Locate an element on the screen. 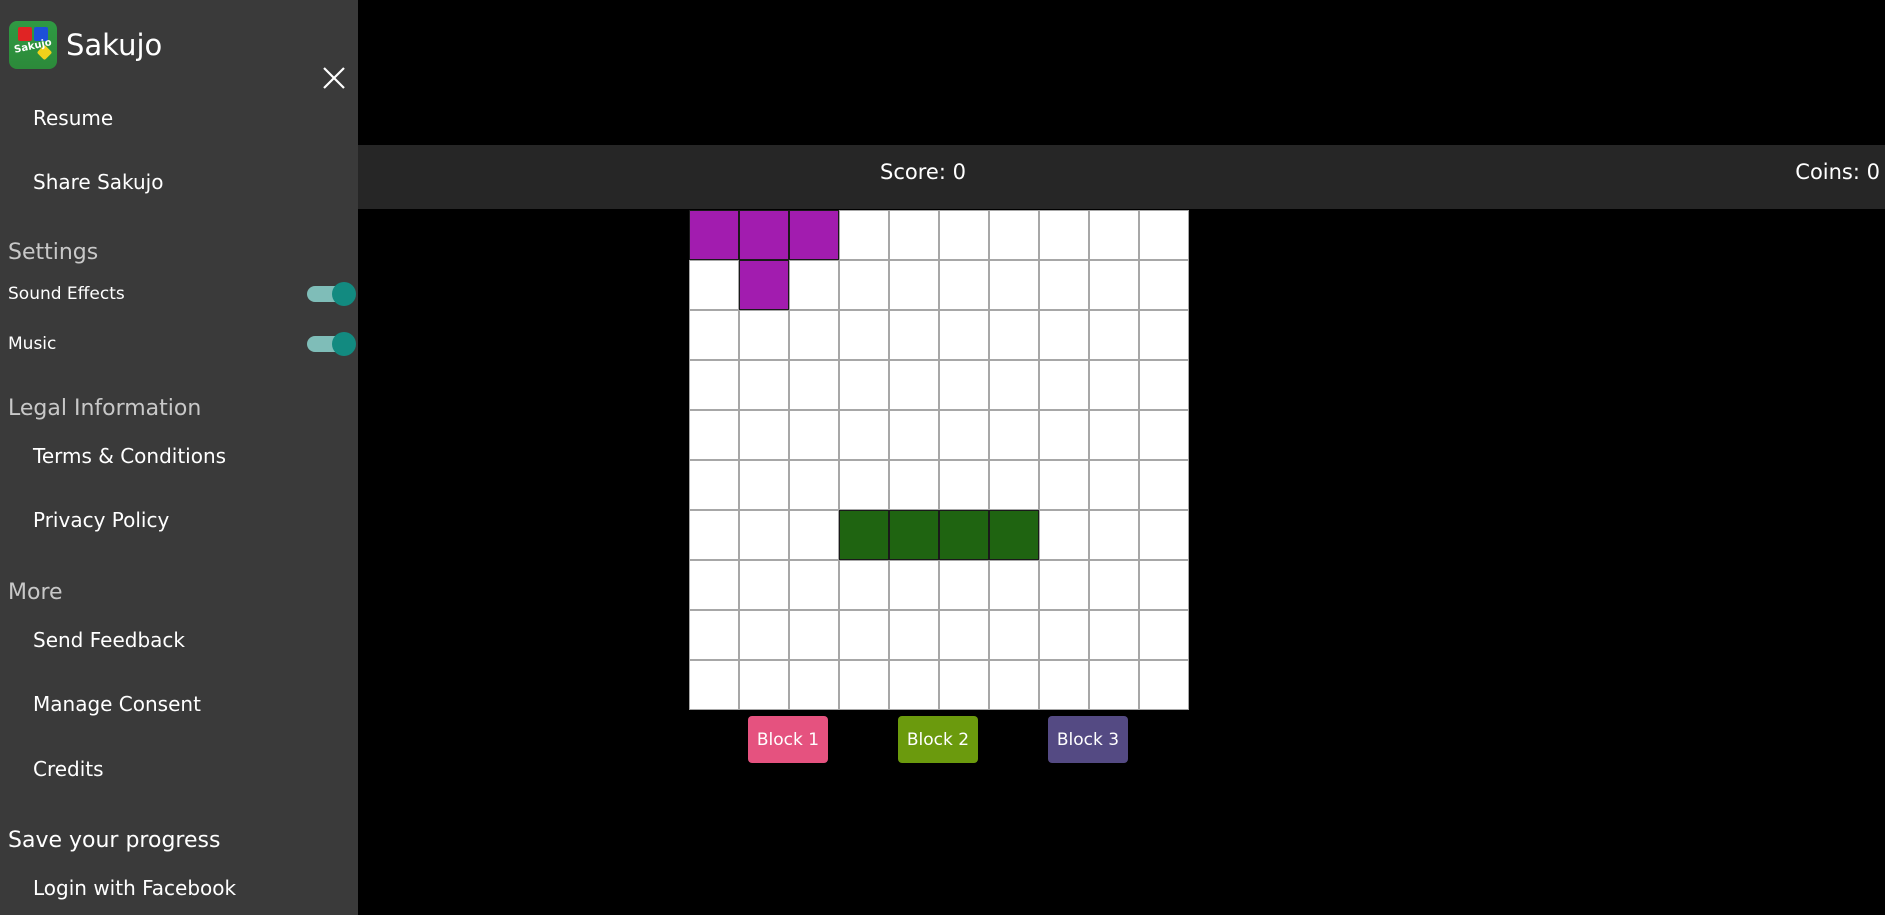 The height and width of the screenshot is (915, 1885). menu-item-consent: Manage Consent is located at coordinates (117, 704).